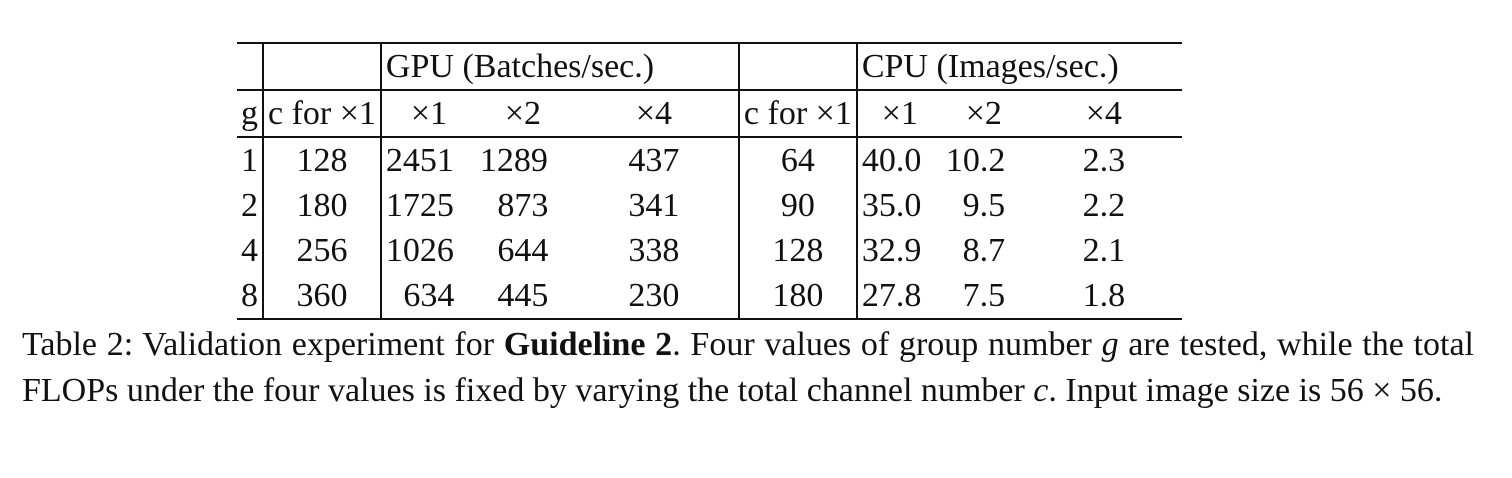 This screenshot has height=478, width=1512. Describe the element at coordinates (322, 250) in the screenshot. I see `cell-gpu-c: 256` at that location.